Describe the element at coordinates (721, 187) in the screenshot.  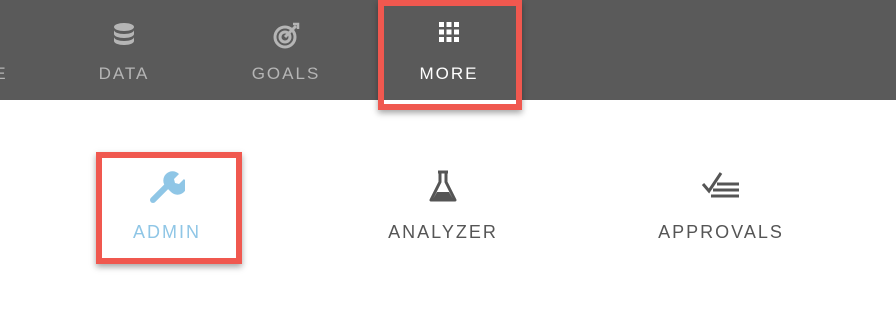
I see `checklist-icon` at that location.